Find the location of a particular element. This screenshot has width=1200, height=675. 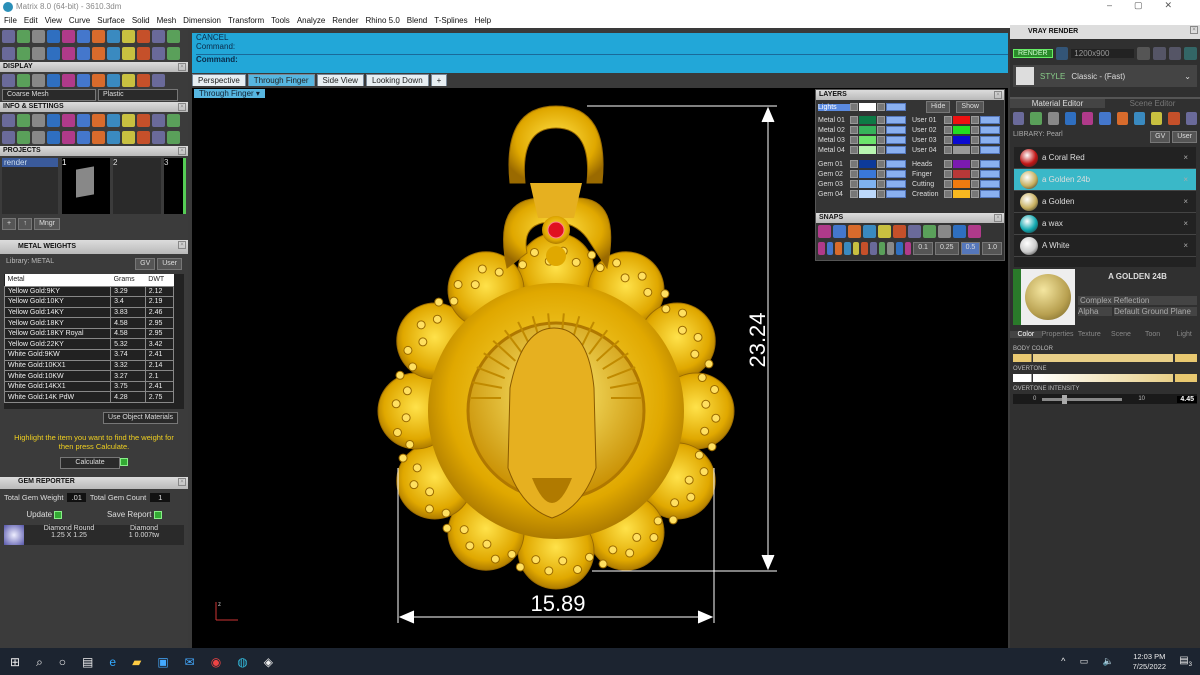

intensity-value: 4.45 is located at coordinates (1187, 399).